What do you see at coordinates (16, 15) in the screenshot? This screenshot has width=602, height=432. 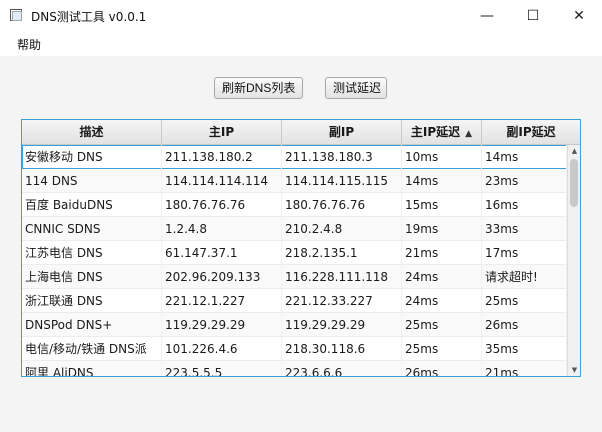 I see `app-window-icon` at bounding box center [16, 15].